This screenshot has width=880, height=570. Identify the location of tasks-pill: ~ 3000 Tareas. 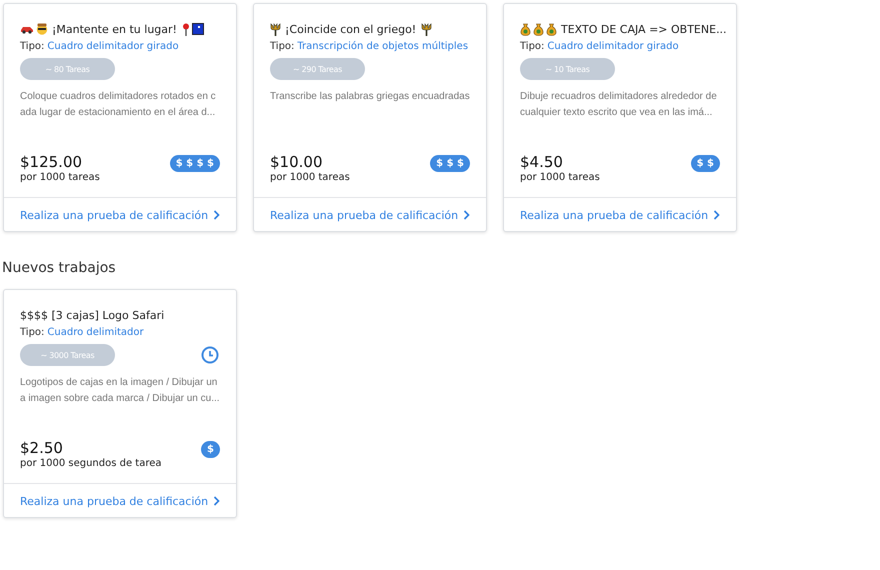
(67, 355).